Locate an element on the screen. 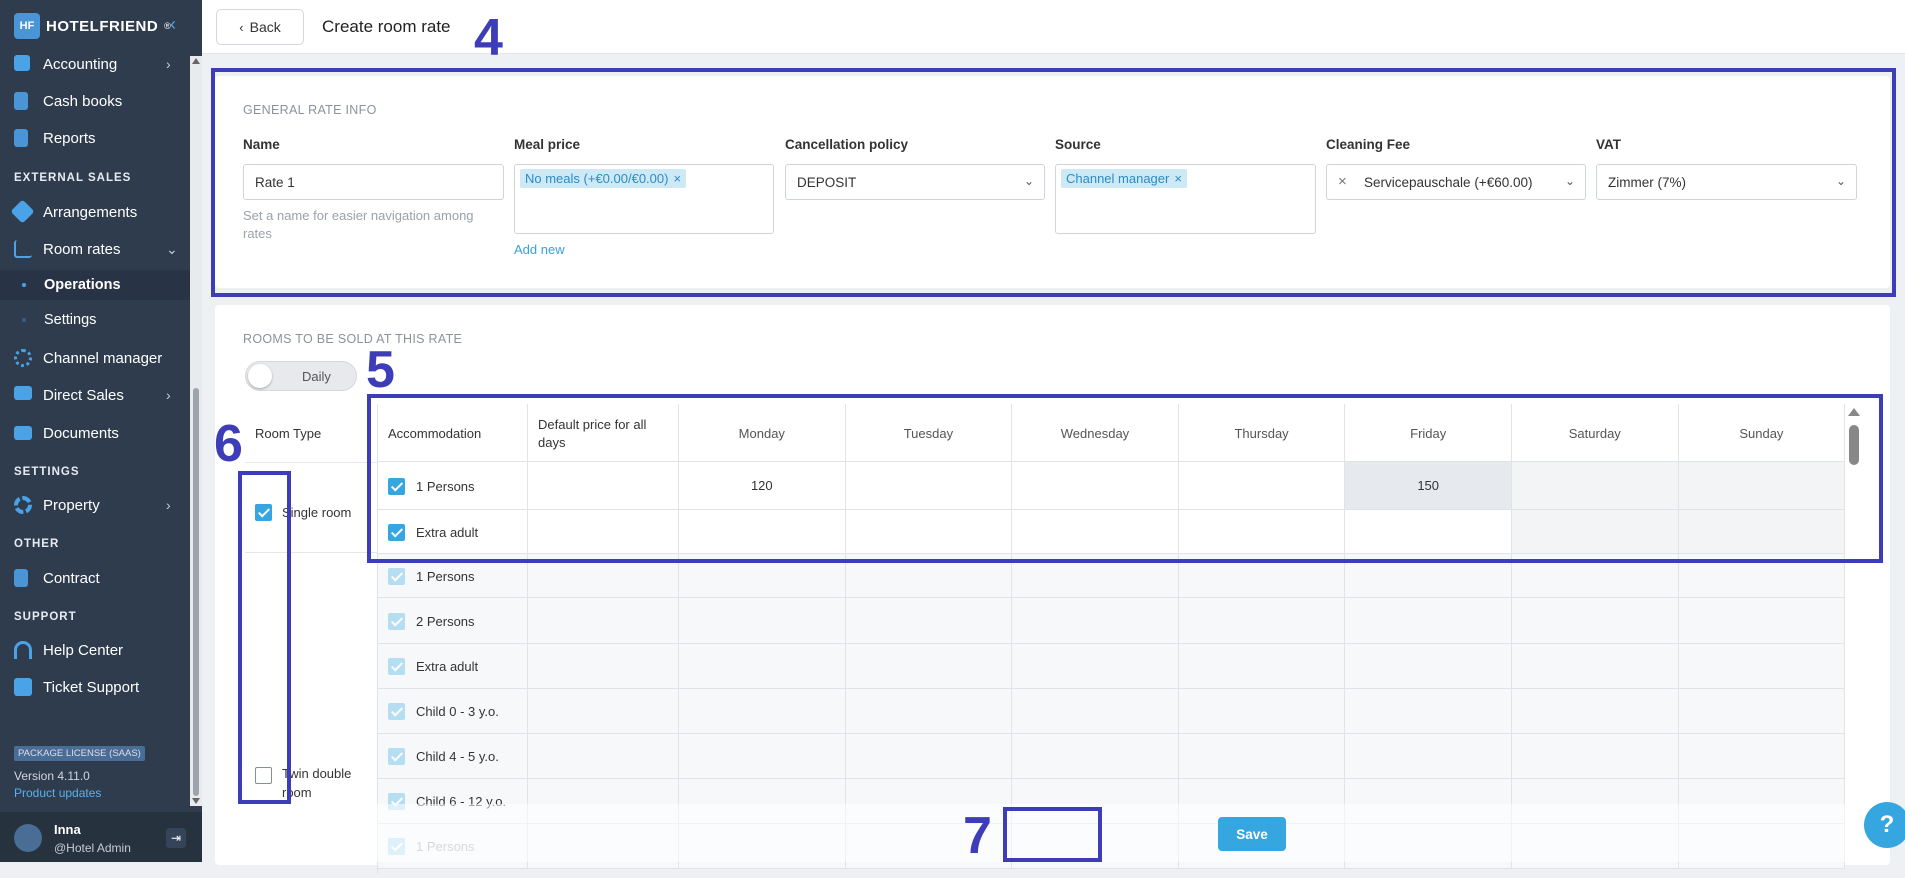  annotation-7: 7 is located at coordinates (977, 836).